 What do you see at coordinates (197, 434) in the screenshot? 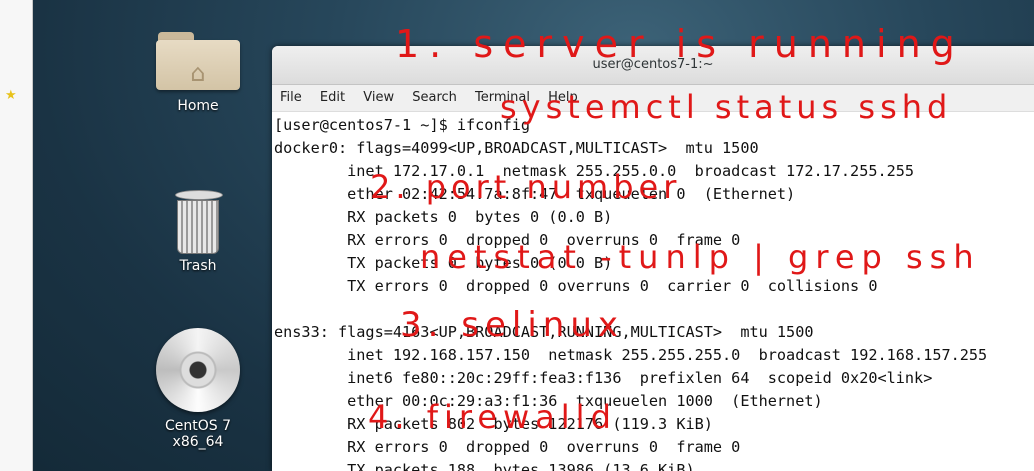
I see `desktop-icon-label: CentOS 7 x86_64` at bounding box center [197, 434].